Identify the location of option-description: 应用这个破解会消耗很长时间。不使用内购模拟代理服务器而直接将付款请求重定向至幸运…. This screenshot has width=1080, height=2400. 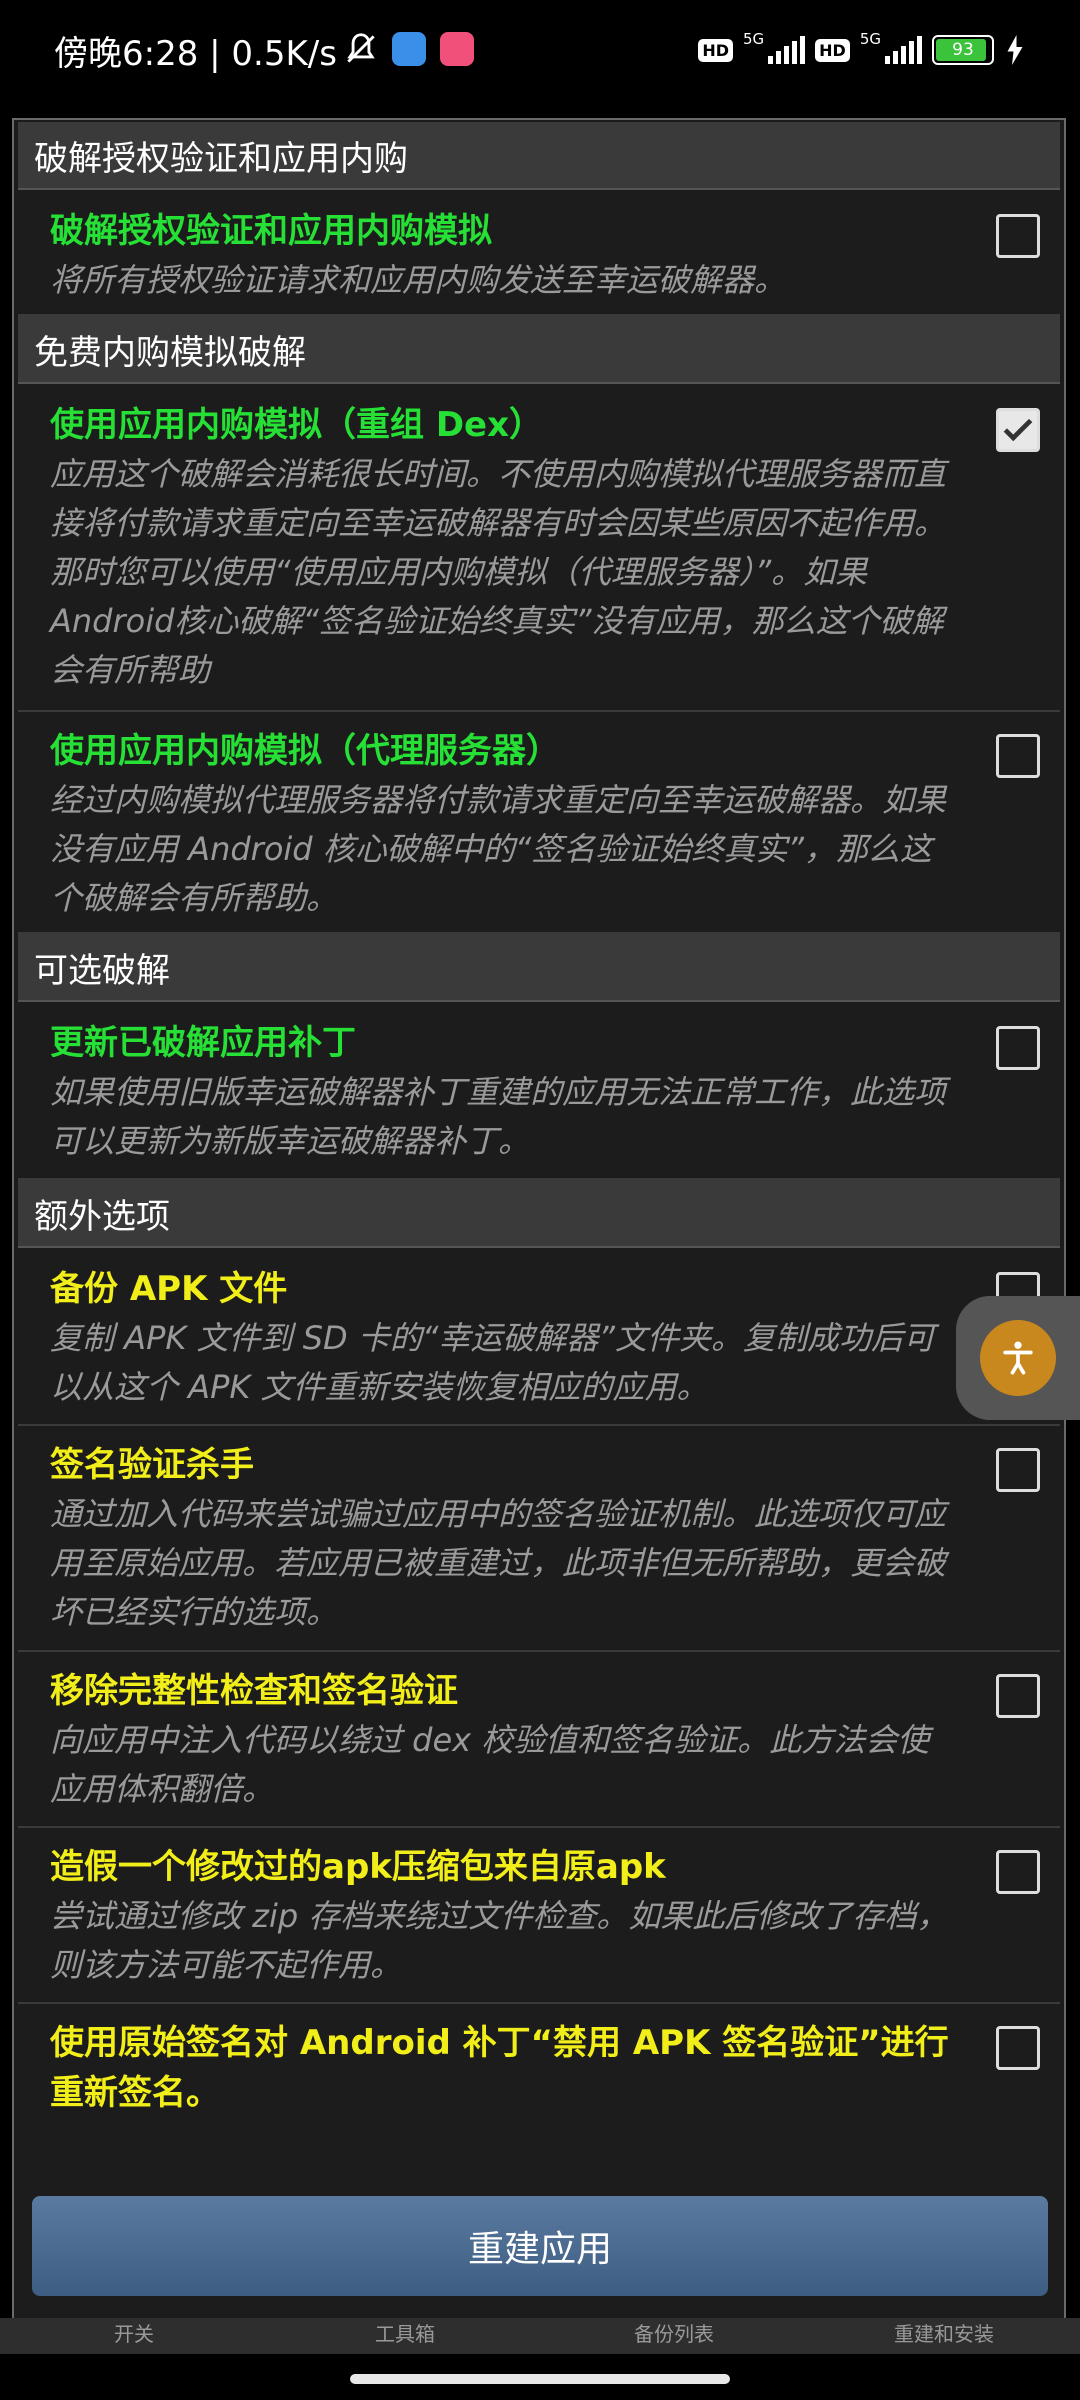
(498, 572).